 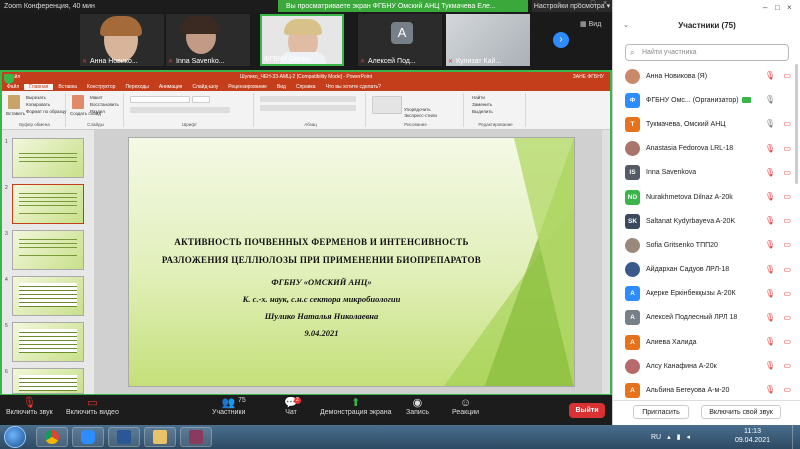 What do you see at coordinates (417, 410) in the screenshot?
I see `record-button: ◉ Запись` at bounding box center [417, 410].